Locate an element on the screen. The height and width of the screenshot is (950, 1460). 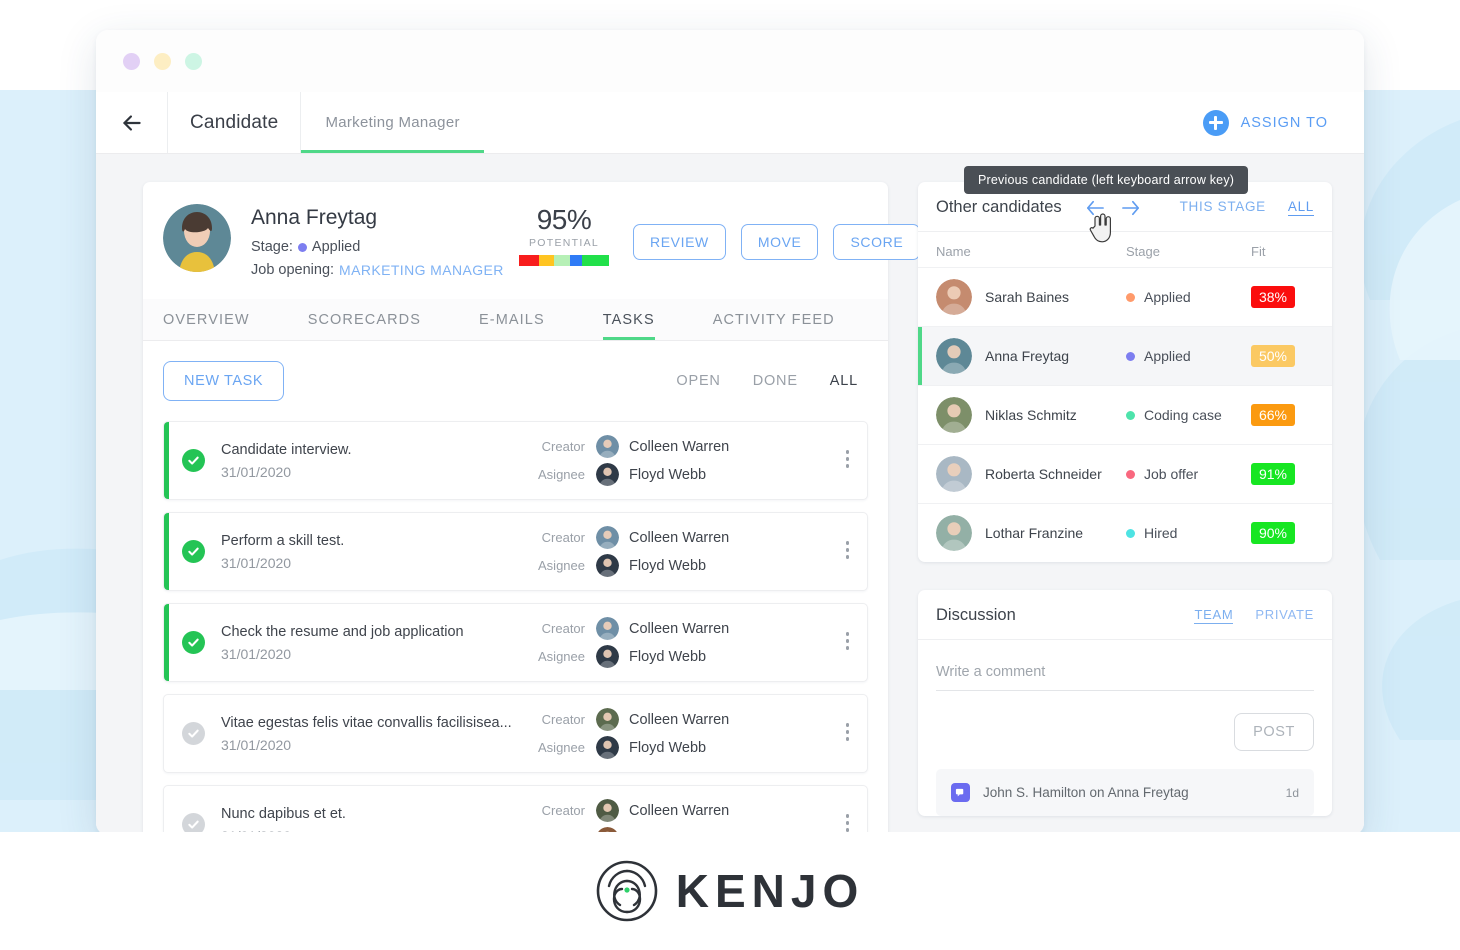
post-button: POST is located at coordinates (1274, 732).